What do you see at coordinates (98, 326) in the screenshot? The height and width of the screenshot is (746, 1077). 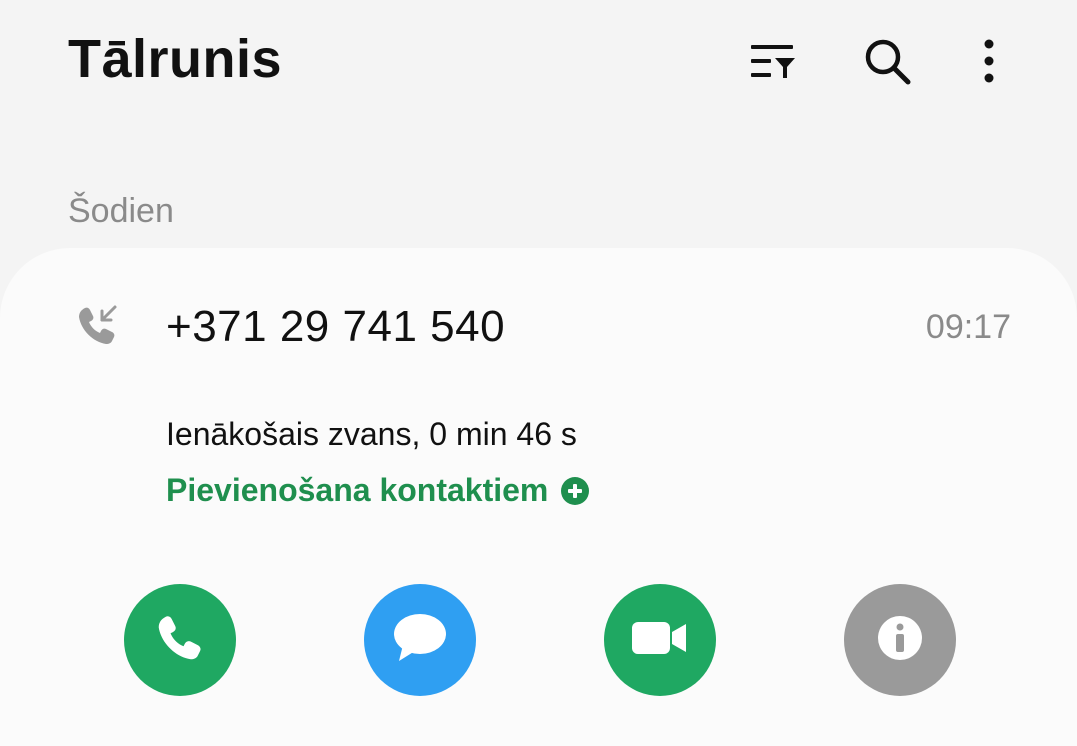 I see `incoming-call-icon` at bounding box center [98, 326].